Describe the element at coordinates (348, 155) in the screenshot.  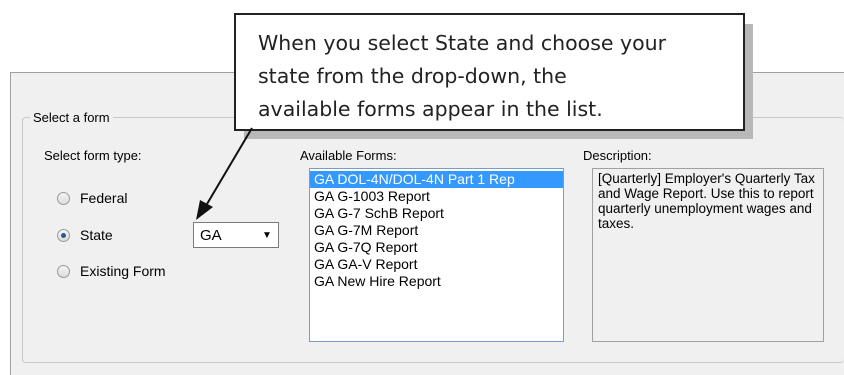
I see `available-forms-label: Available Forms:` at that location.